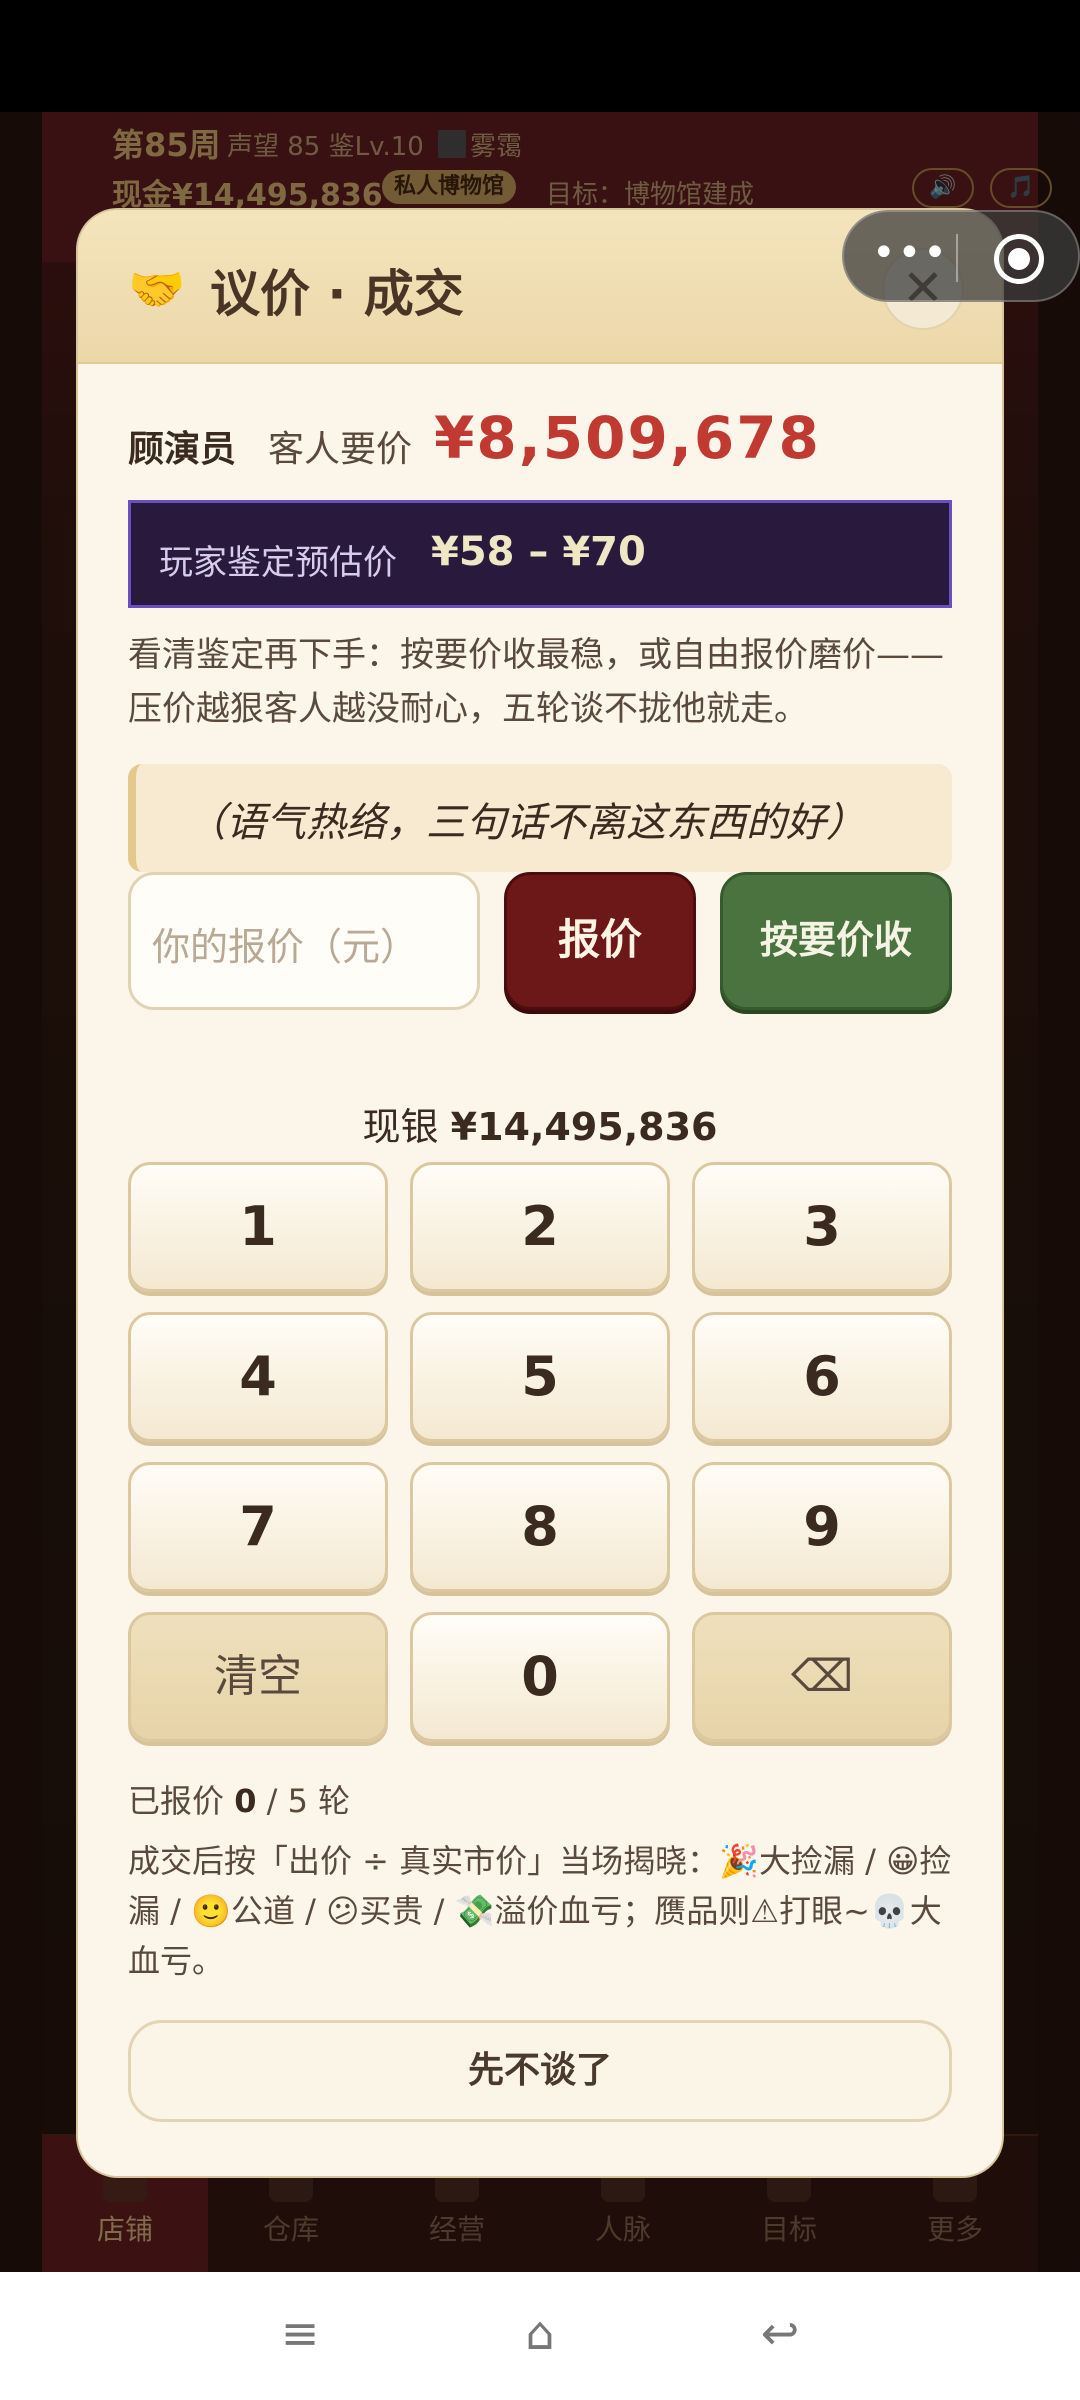 Image resolution: width=1080 pixels, height=2400 pixels. What do you see at coordinates (540, 1677) in the screenshot?
I see `key-0: 0` at bounding box center [540, 1677].